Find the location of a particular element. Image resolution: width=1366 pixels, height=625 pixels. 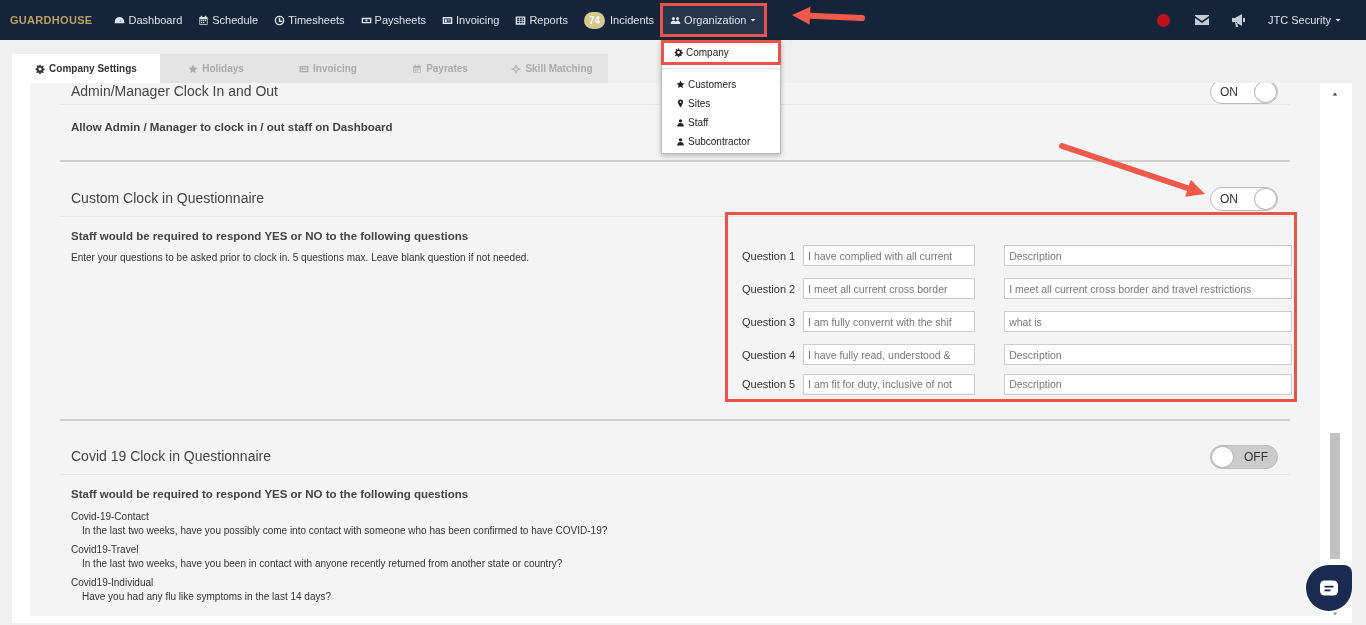

description-field: I meet all current cross border and travel restrictions is located at coordinates (1148, 289).